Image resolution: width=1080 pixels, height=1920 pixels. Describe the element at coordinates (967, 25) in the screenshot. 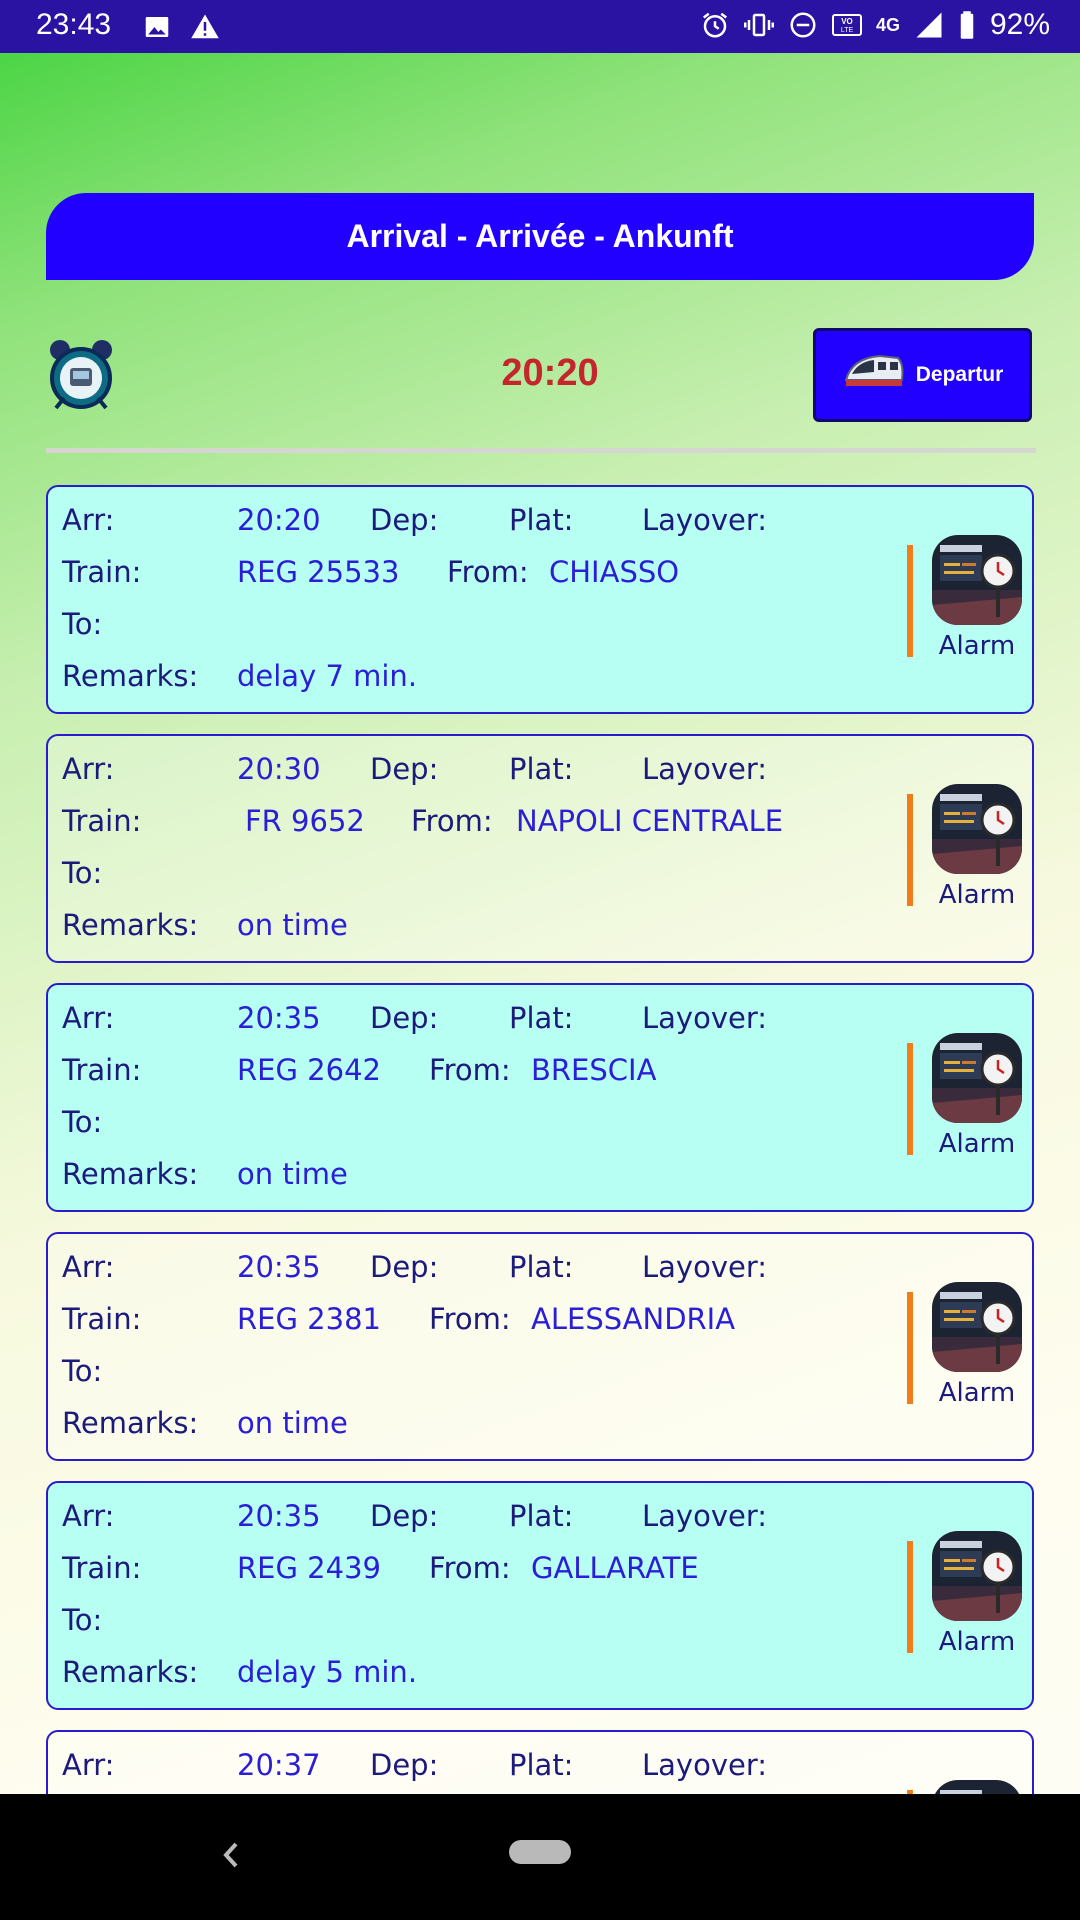

I see `battery-icon` at that location.